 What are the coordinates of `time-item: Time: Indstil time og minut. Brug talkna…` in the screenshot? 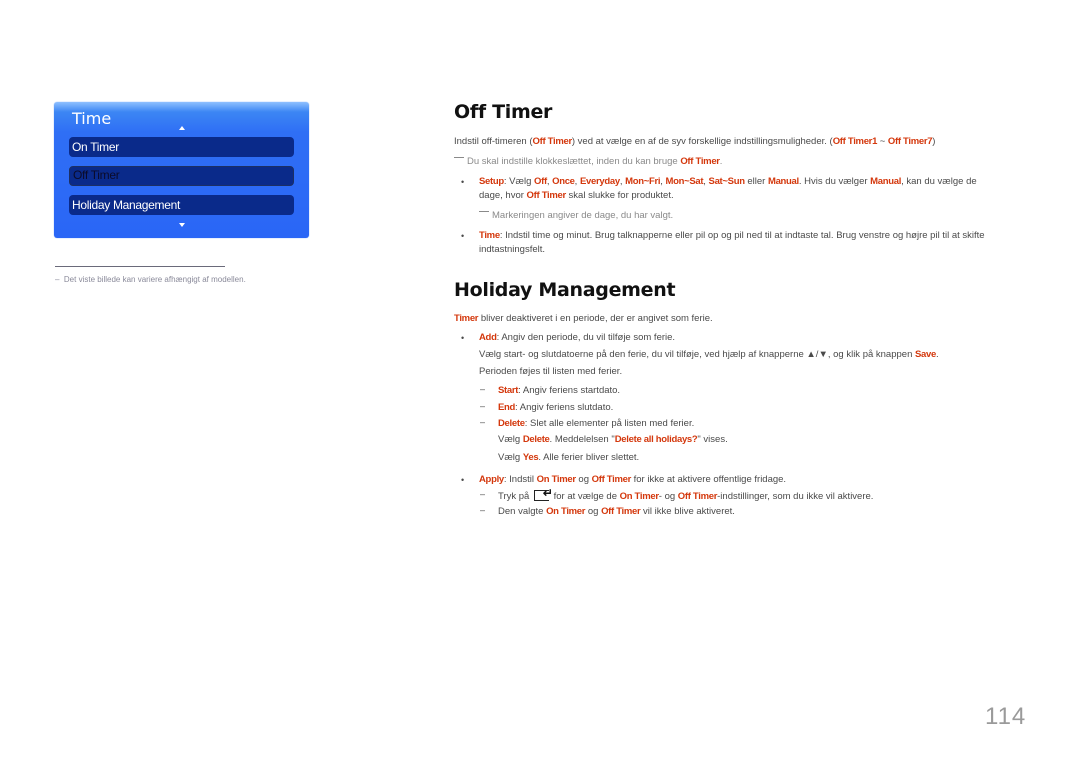 It's located at (732, 235).